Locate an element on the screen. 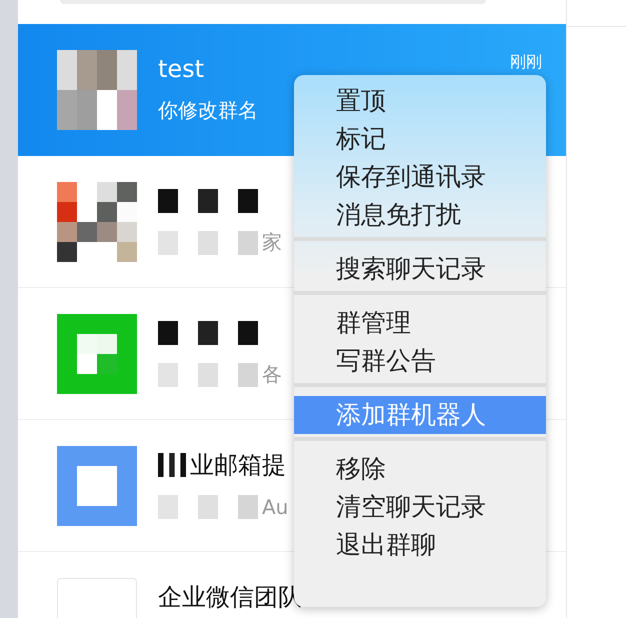 The height and width of the screenshot is (618, 626). menu-item: 群管理 is located at coordinates (420, 323).